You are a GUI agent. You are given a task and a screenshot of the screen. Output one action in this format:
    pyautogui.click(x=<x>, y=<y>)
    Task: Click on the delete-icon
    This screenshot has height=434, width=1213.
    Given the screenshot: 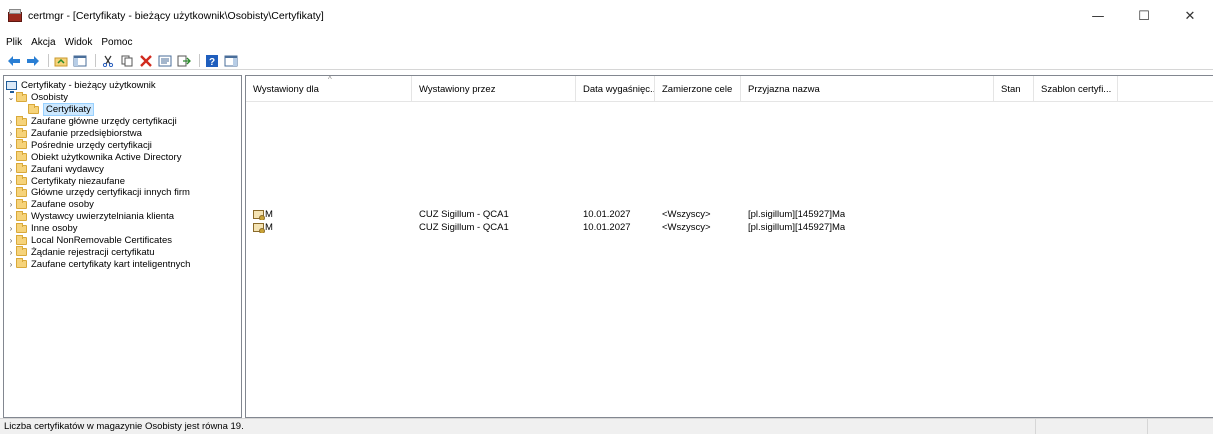 What is the action you would take?
    pyautogui.click(x=146, y=61)
    